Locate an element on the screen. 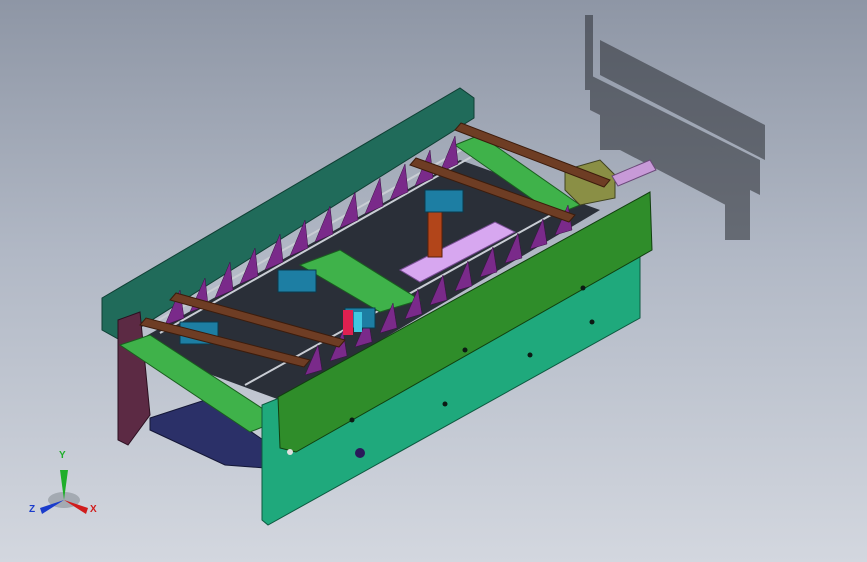  vertical-post is located at coordinates (435, 234).